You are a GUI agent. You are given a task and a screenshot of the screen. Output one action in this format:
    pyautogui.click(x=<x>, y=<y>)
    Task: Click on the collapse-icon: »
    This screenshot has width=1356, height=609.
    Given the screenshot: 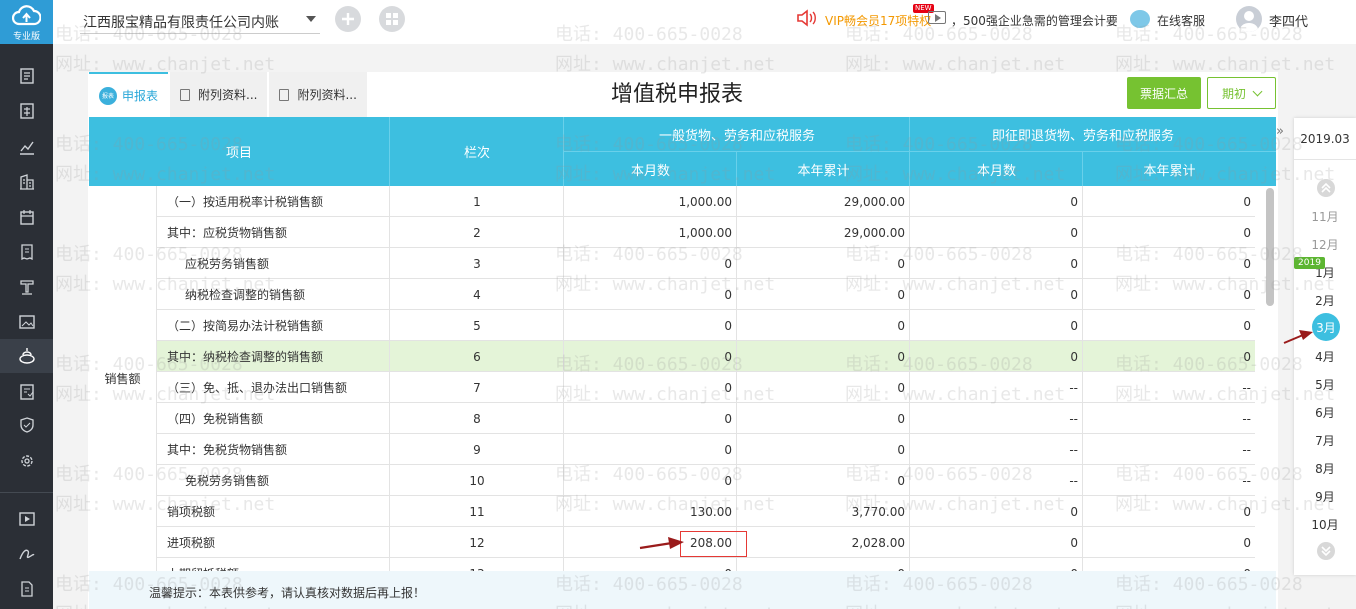 What is the action you would take?
    pyautogui.click(x=1280, y=131)
    